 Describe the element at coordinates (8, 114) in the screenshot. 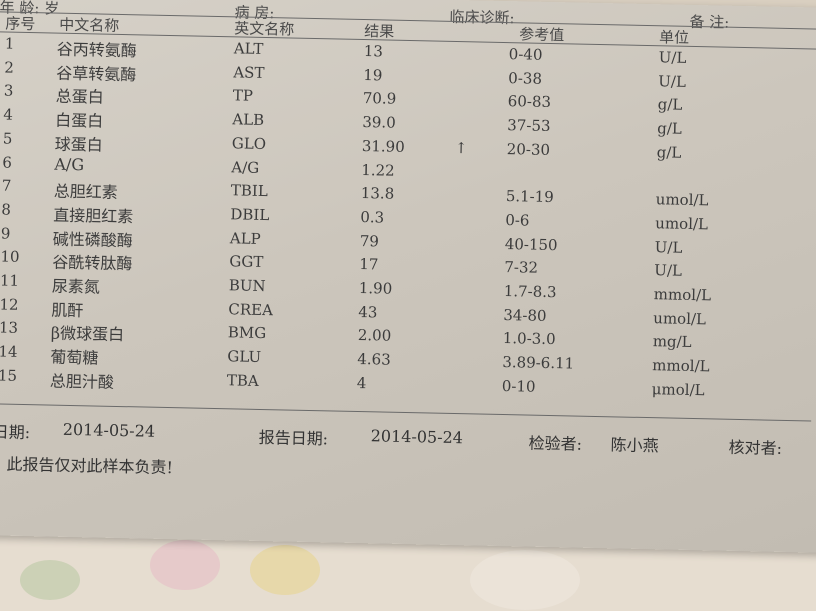

I see `row-number: 4` at that location.